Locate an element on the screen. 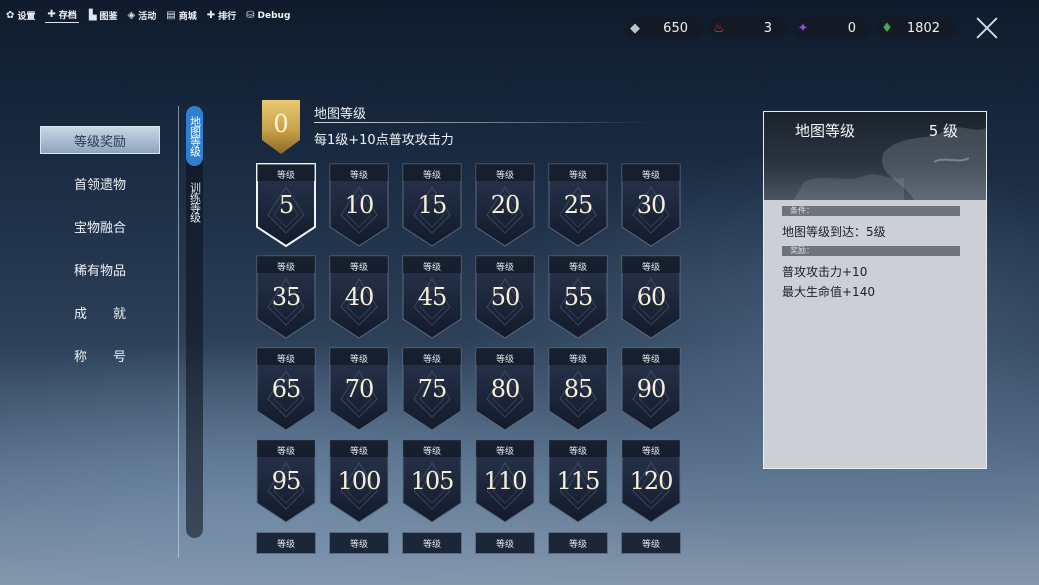 The width and height of the screenshot is (1039, 585). level-badge: 等级 55 is located at coordinates (578, 297).